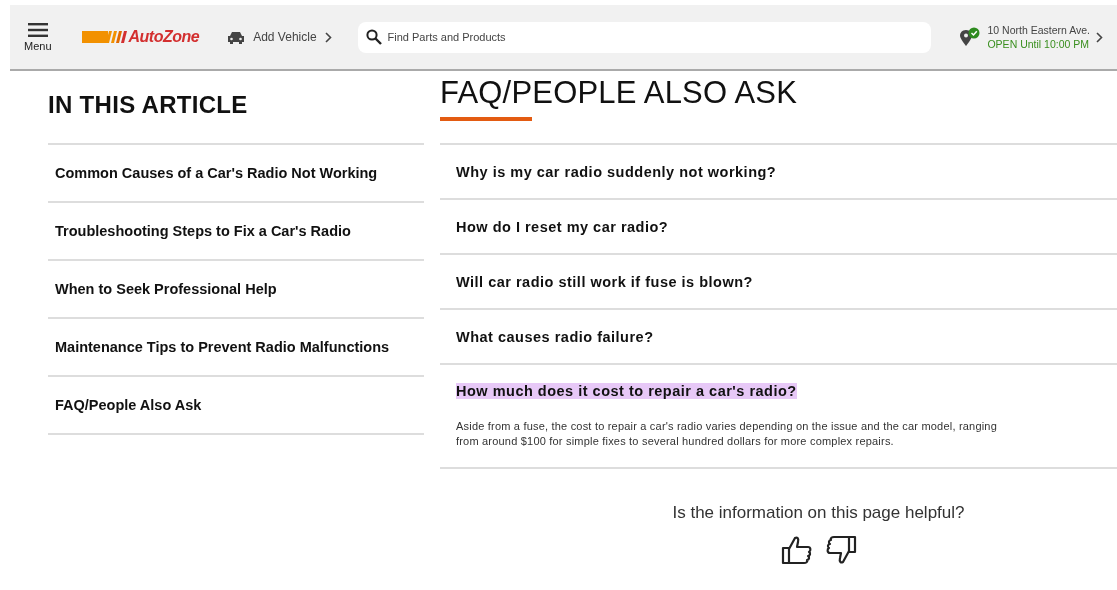  What do you see at coordinates (616, 171) in the screenshot?
I see `faq-question: Why is my car radio suddenly not working?` at bounding box center [616, 171].